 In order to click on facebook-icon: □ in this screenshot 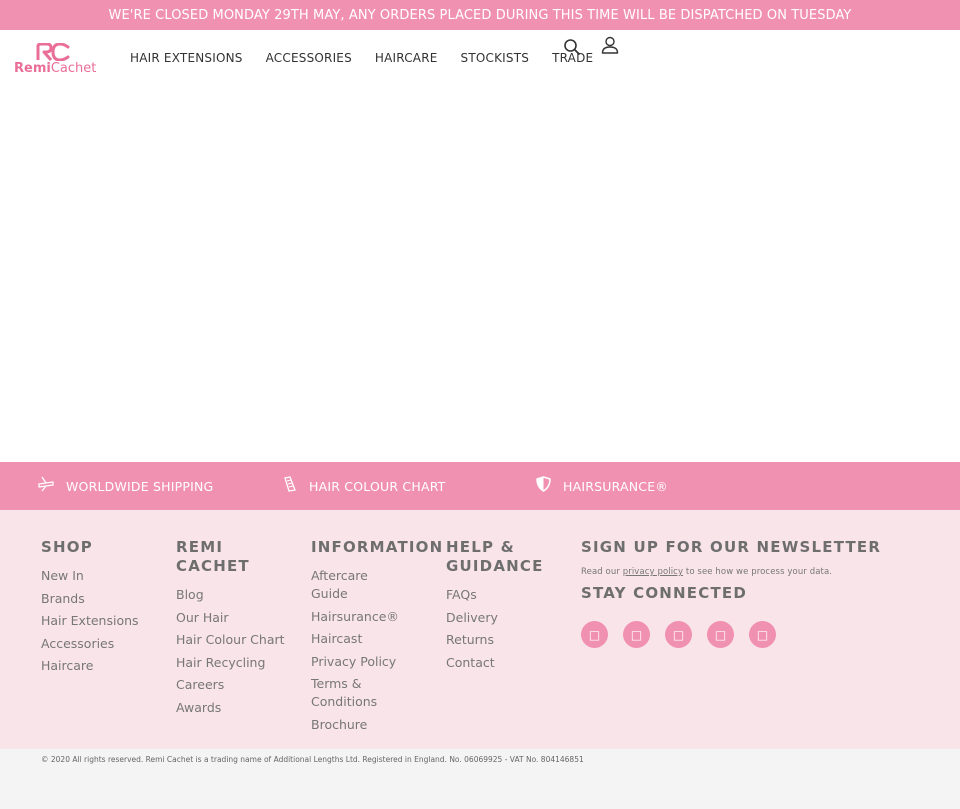, I will do `click(594, 634)`.